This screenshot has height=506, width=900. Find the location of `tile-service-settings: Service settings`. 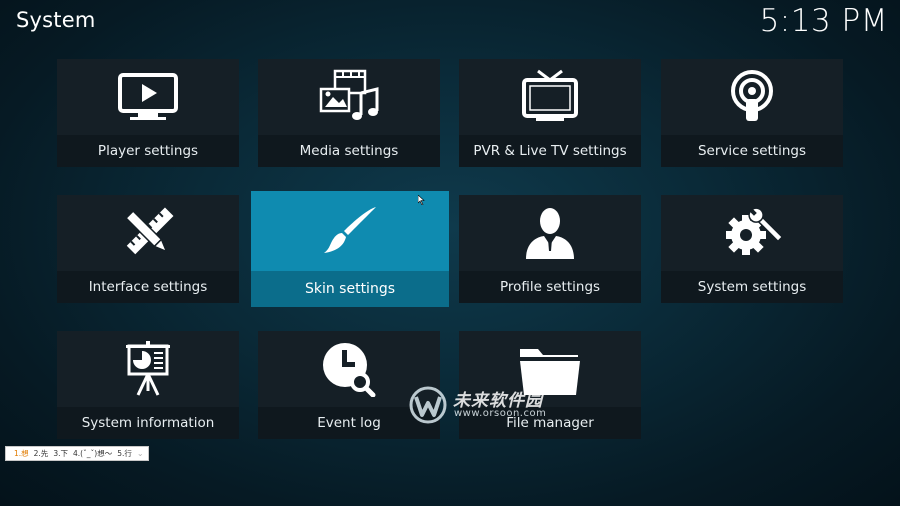

tile-service-settings: Service settings is located at coordinates (752, 113).